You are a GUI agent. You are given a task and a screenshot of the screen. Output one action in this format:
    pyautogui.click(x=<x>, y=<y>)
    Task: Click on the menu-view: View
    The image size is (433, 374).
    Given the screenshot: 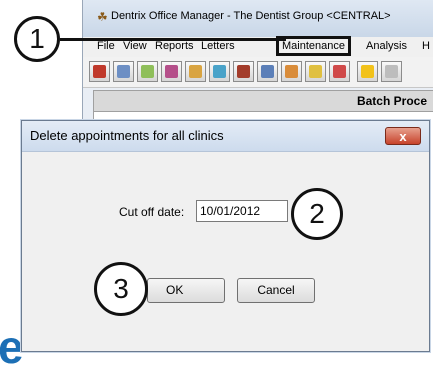 What is the action you would take?
    pyautogui.click(x=135, y=46)
    